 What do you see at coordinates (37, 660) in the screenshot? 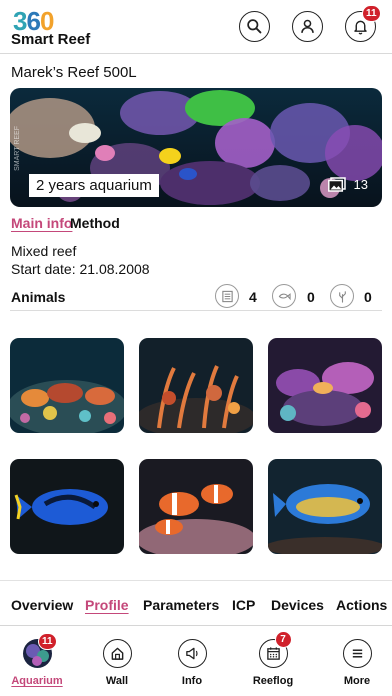
I see `nav-aquarium: 11 Aquarium` at bounding box center [37, 660].